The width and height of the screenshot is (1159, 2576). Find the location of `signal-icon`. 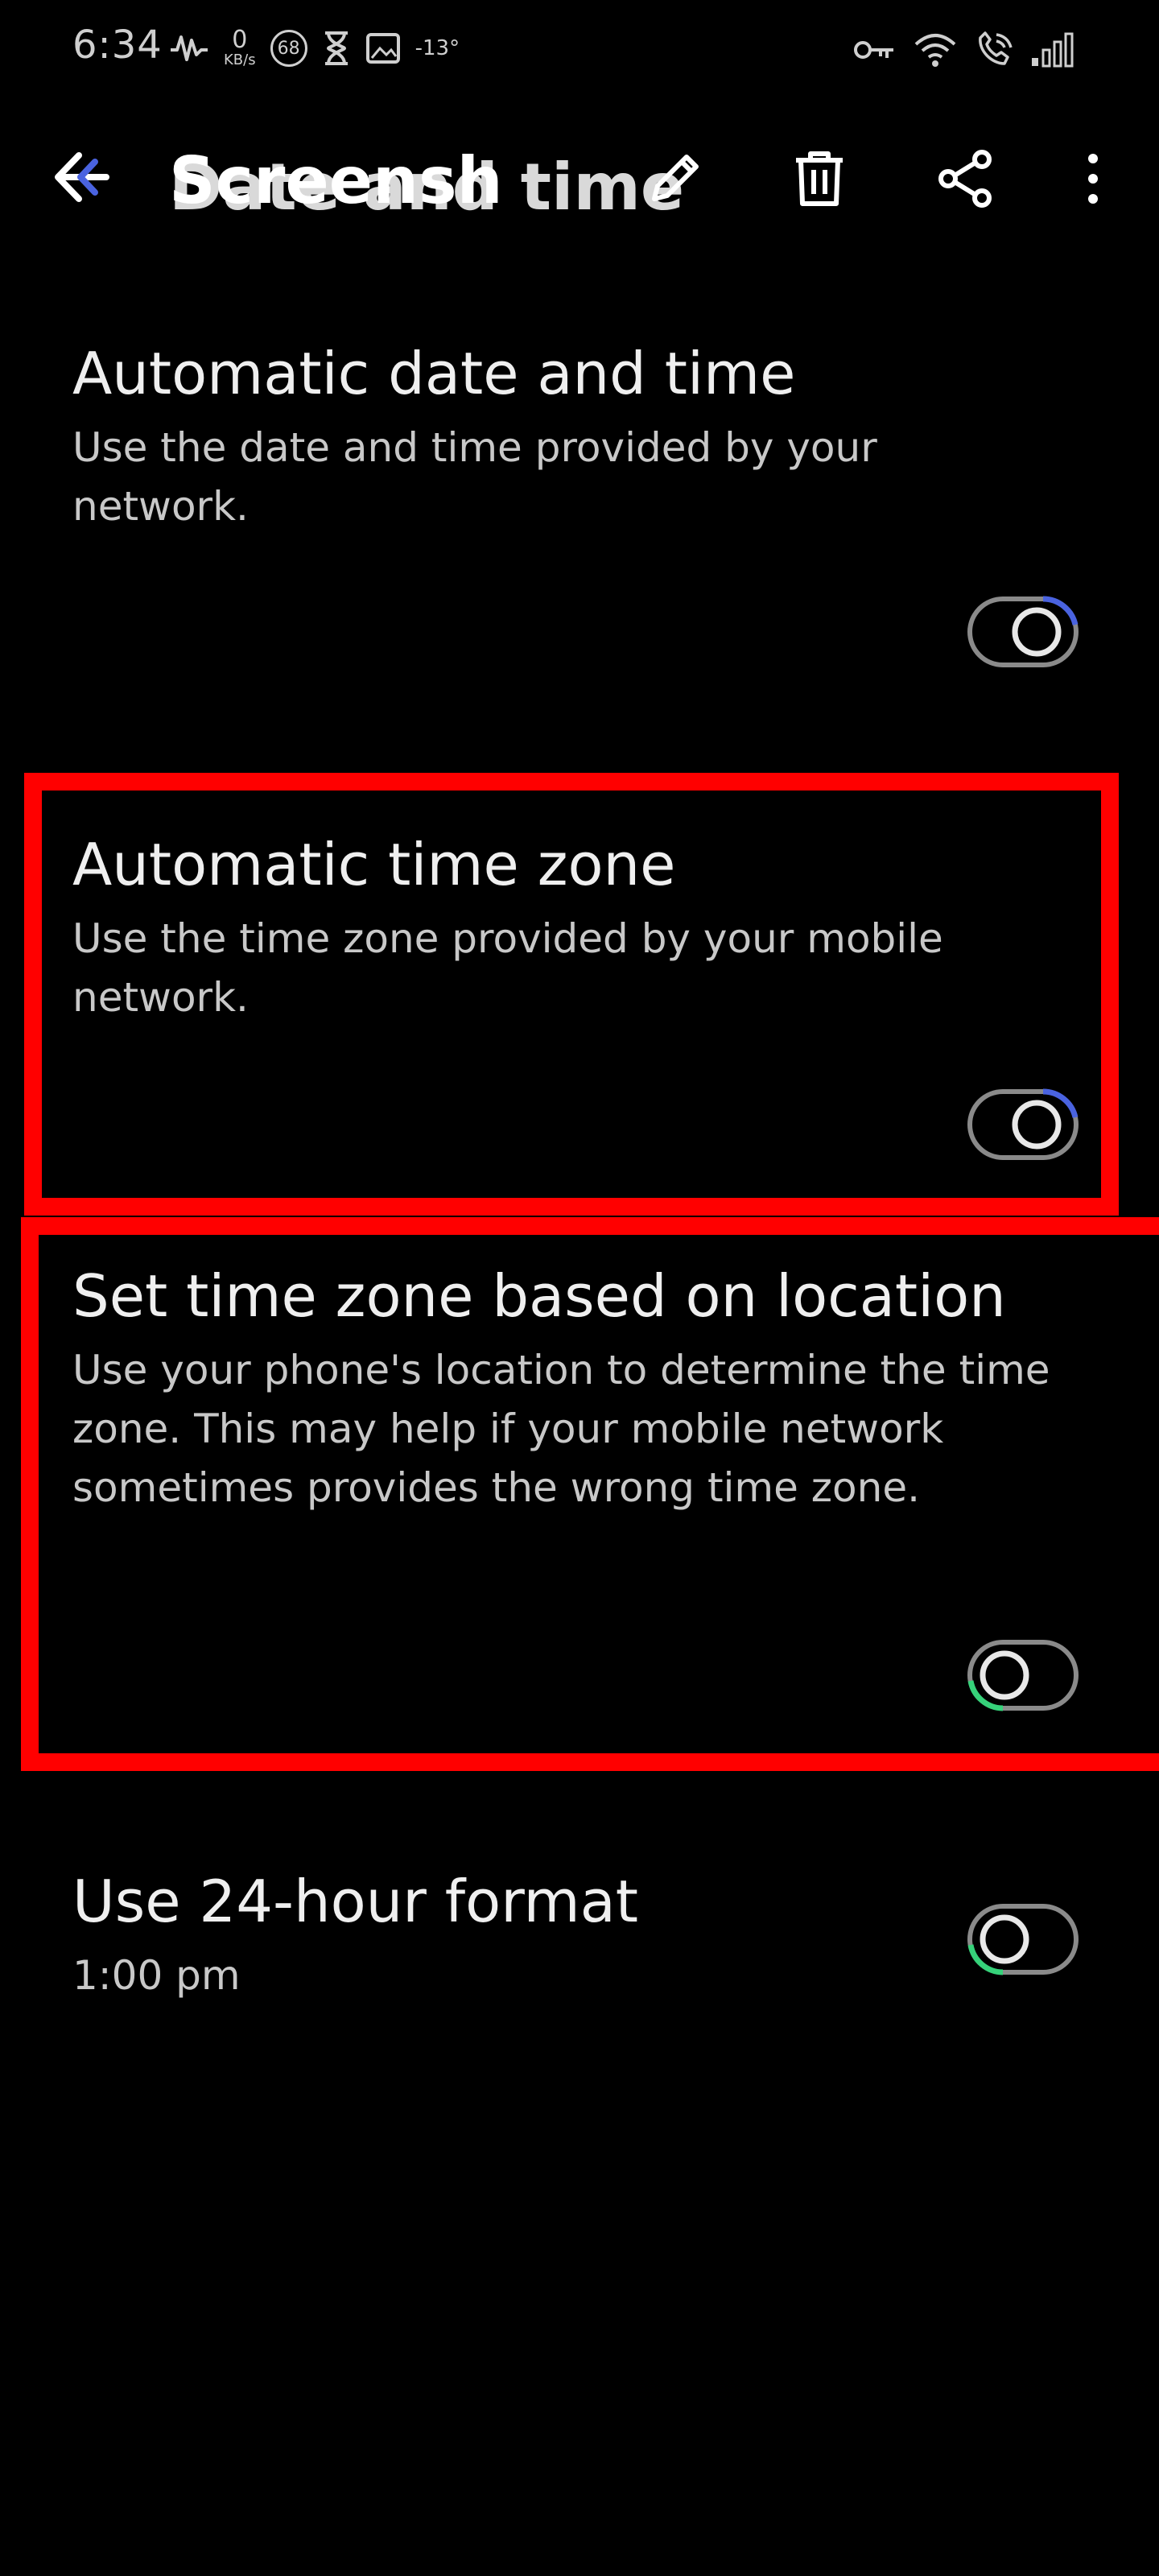

signal-icon is located at coordinates (1053, 50).